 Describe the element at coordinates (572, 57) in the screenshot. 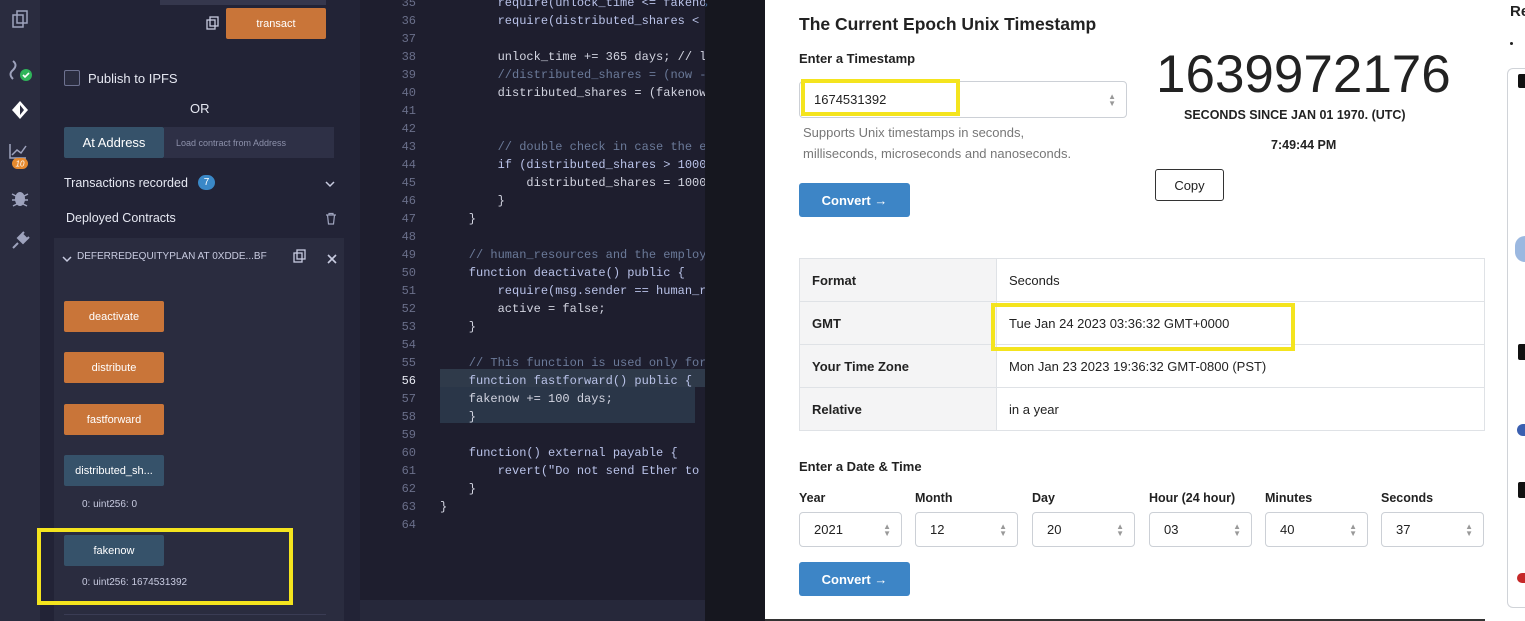

I see `code-line: unlock_time += 365 days; // l` at that location.